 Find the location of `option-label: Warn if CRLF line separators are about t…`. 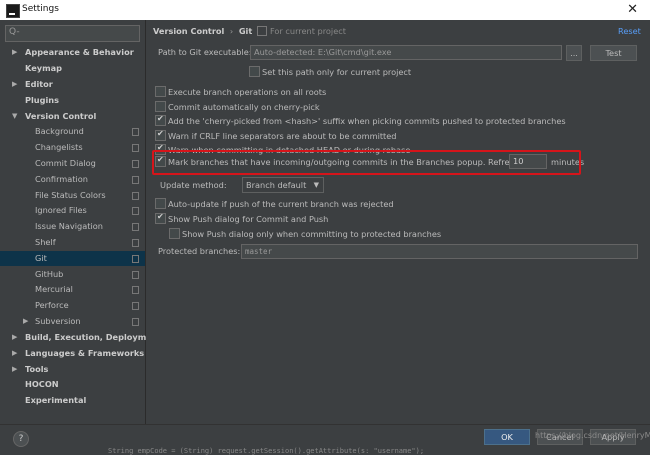

option-label: Warn if CRLF line separators are about t… is located at coordinates (282, 136).